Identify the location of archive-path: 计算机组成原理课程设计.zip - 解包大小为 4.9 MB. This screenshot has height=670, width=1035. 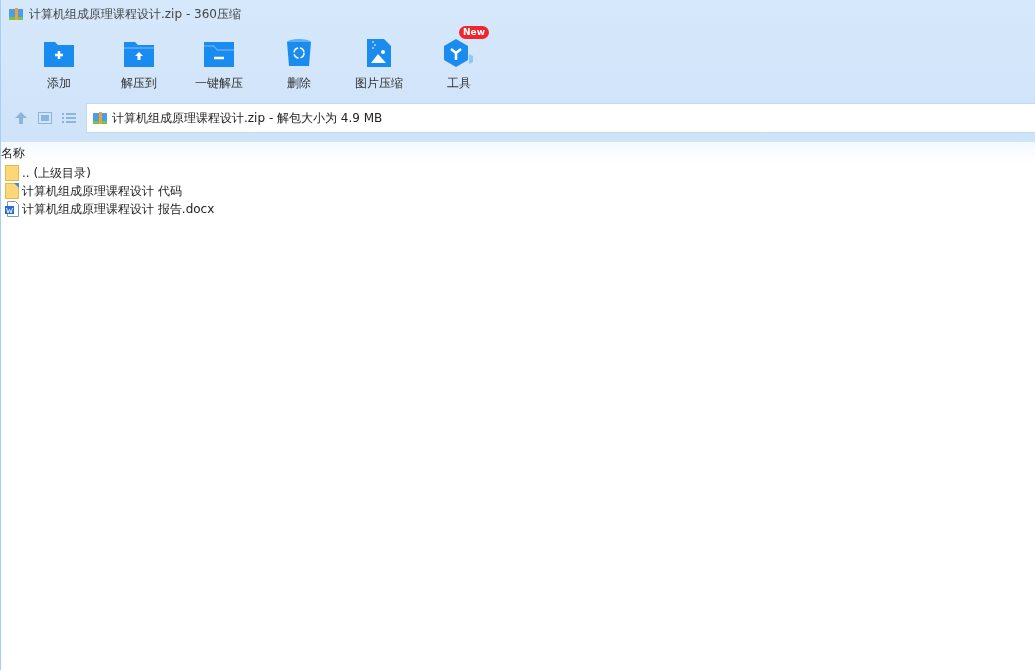
(247, 118).